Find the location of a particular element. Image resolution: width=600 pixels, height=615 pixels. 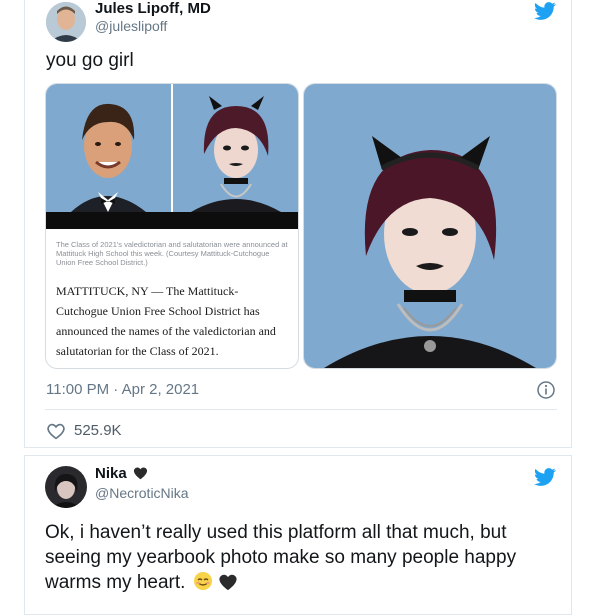

info-icon is located at coordinates (546, 390).